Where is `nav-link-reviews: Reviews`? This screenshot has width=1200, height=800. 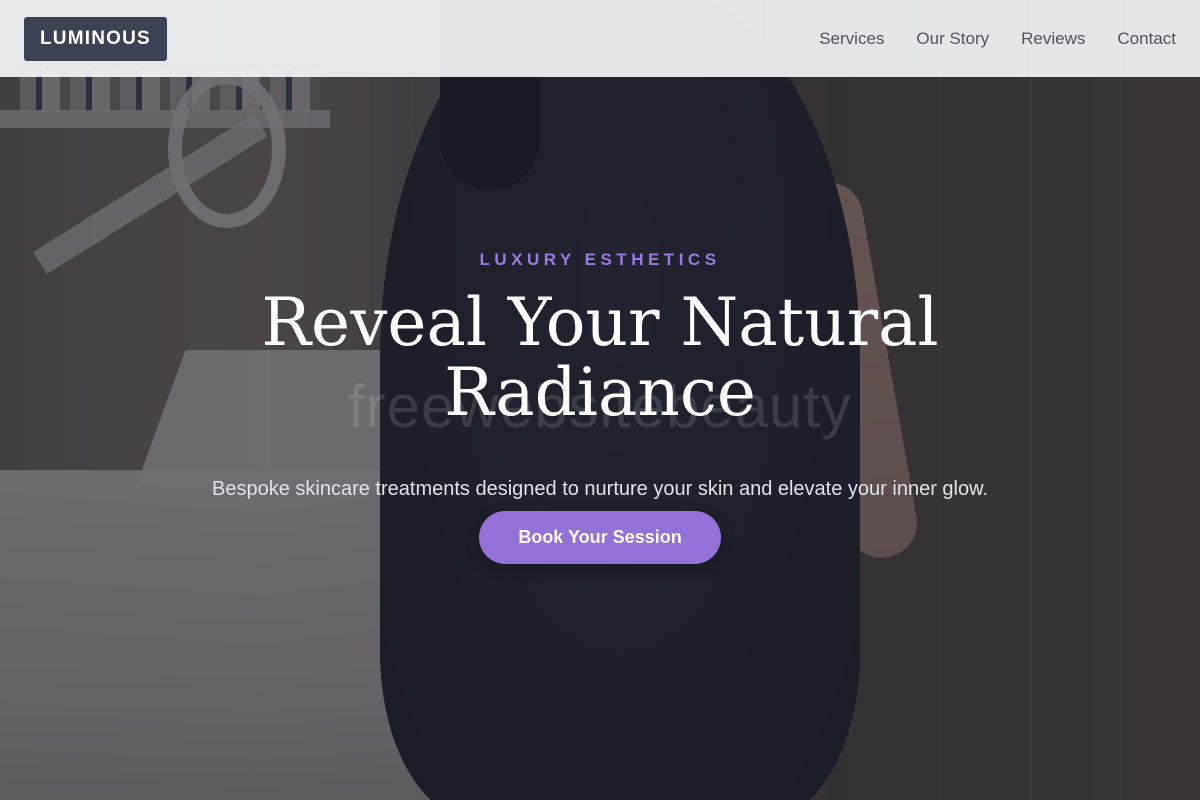
nav-link-reviews: Reviews is located at coordinates (1053, 39).